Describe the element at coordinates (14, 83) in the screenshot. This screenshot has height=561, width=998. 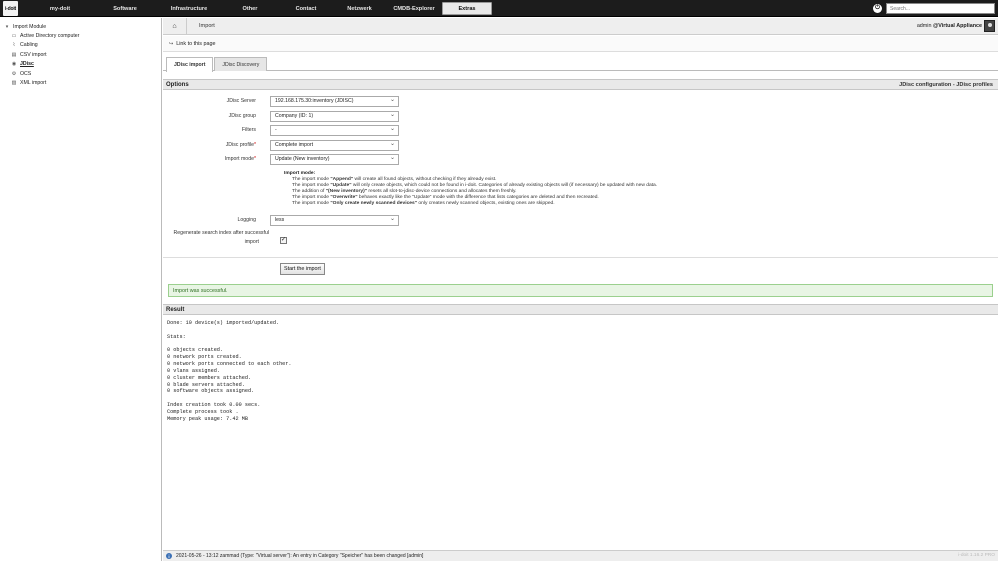
I see `xml-icon: ▨` at that location.